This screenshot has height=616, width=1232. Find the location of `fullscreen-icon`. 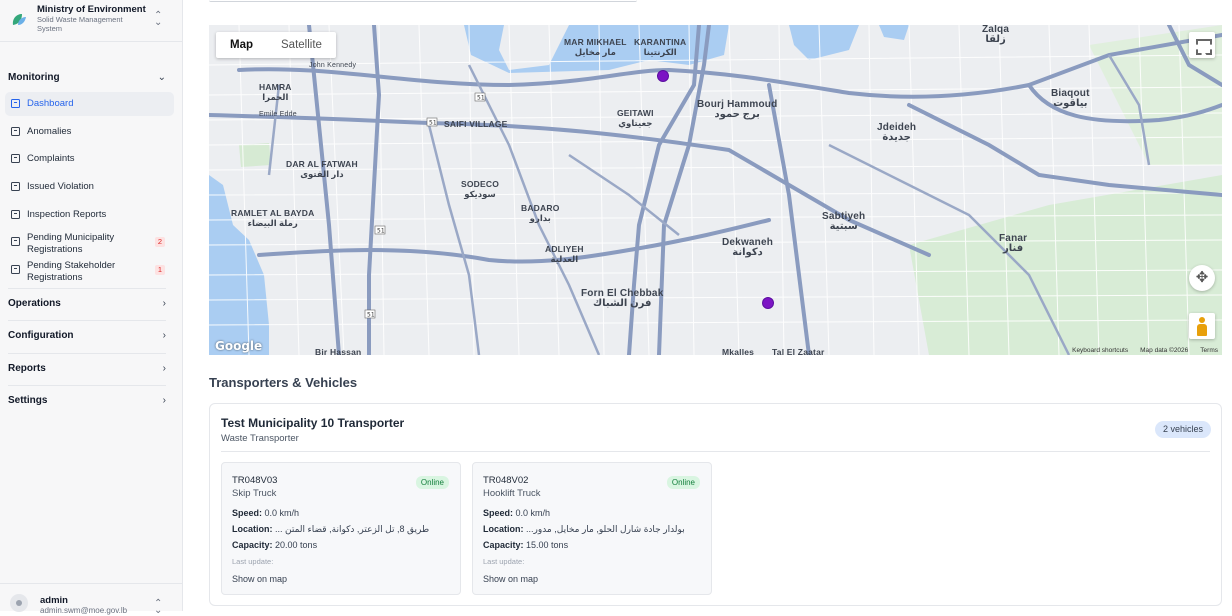

fullscreen-icon is located at coordinates (1202, 45).